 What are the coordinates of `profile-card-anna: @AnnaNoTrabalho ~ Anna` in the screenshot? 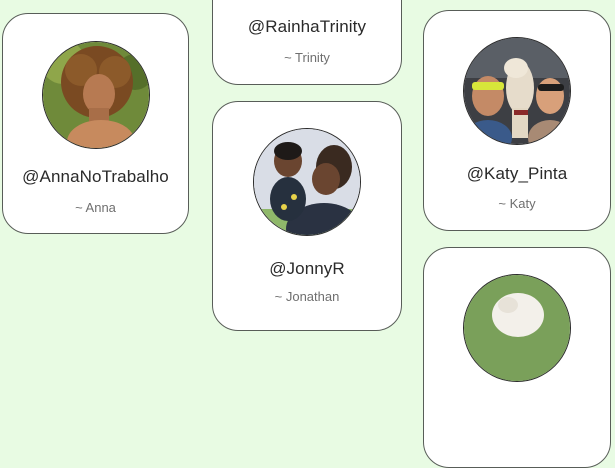 It's located at (95, 123).